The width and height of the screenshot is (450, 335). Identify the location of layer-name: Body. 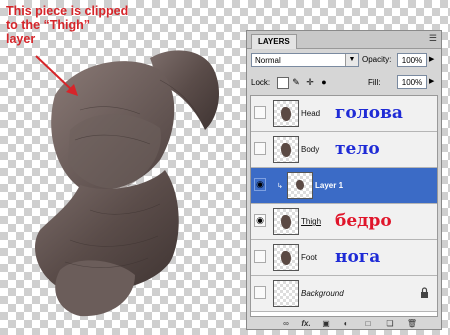
(310, 149).